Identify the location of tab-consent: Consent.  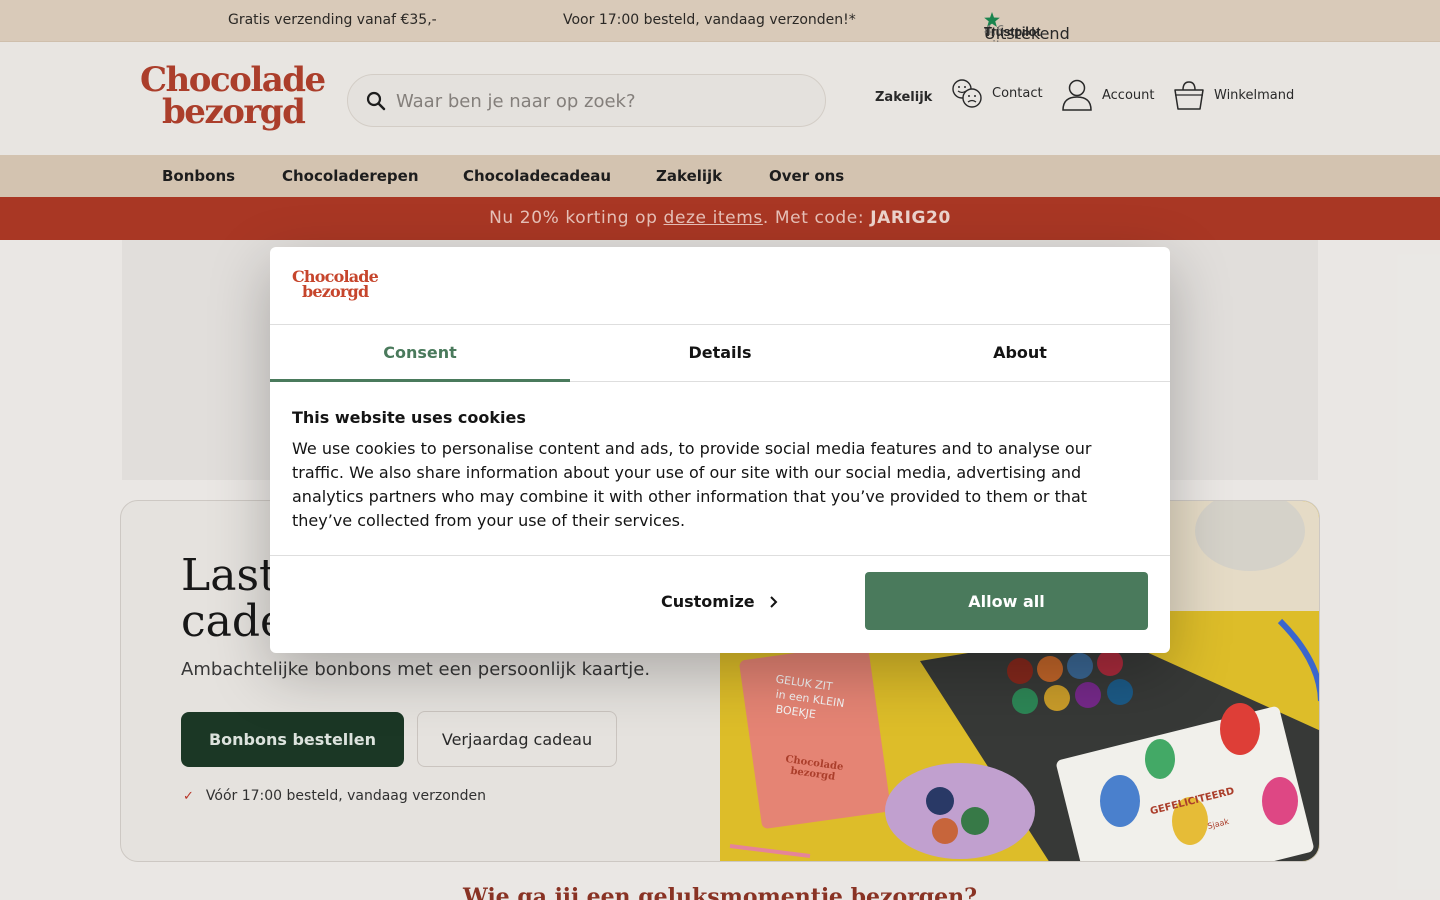
(420, 353).